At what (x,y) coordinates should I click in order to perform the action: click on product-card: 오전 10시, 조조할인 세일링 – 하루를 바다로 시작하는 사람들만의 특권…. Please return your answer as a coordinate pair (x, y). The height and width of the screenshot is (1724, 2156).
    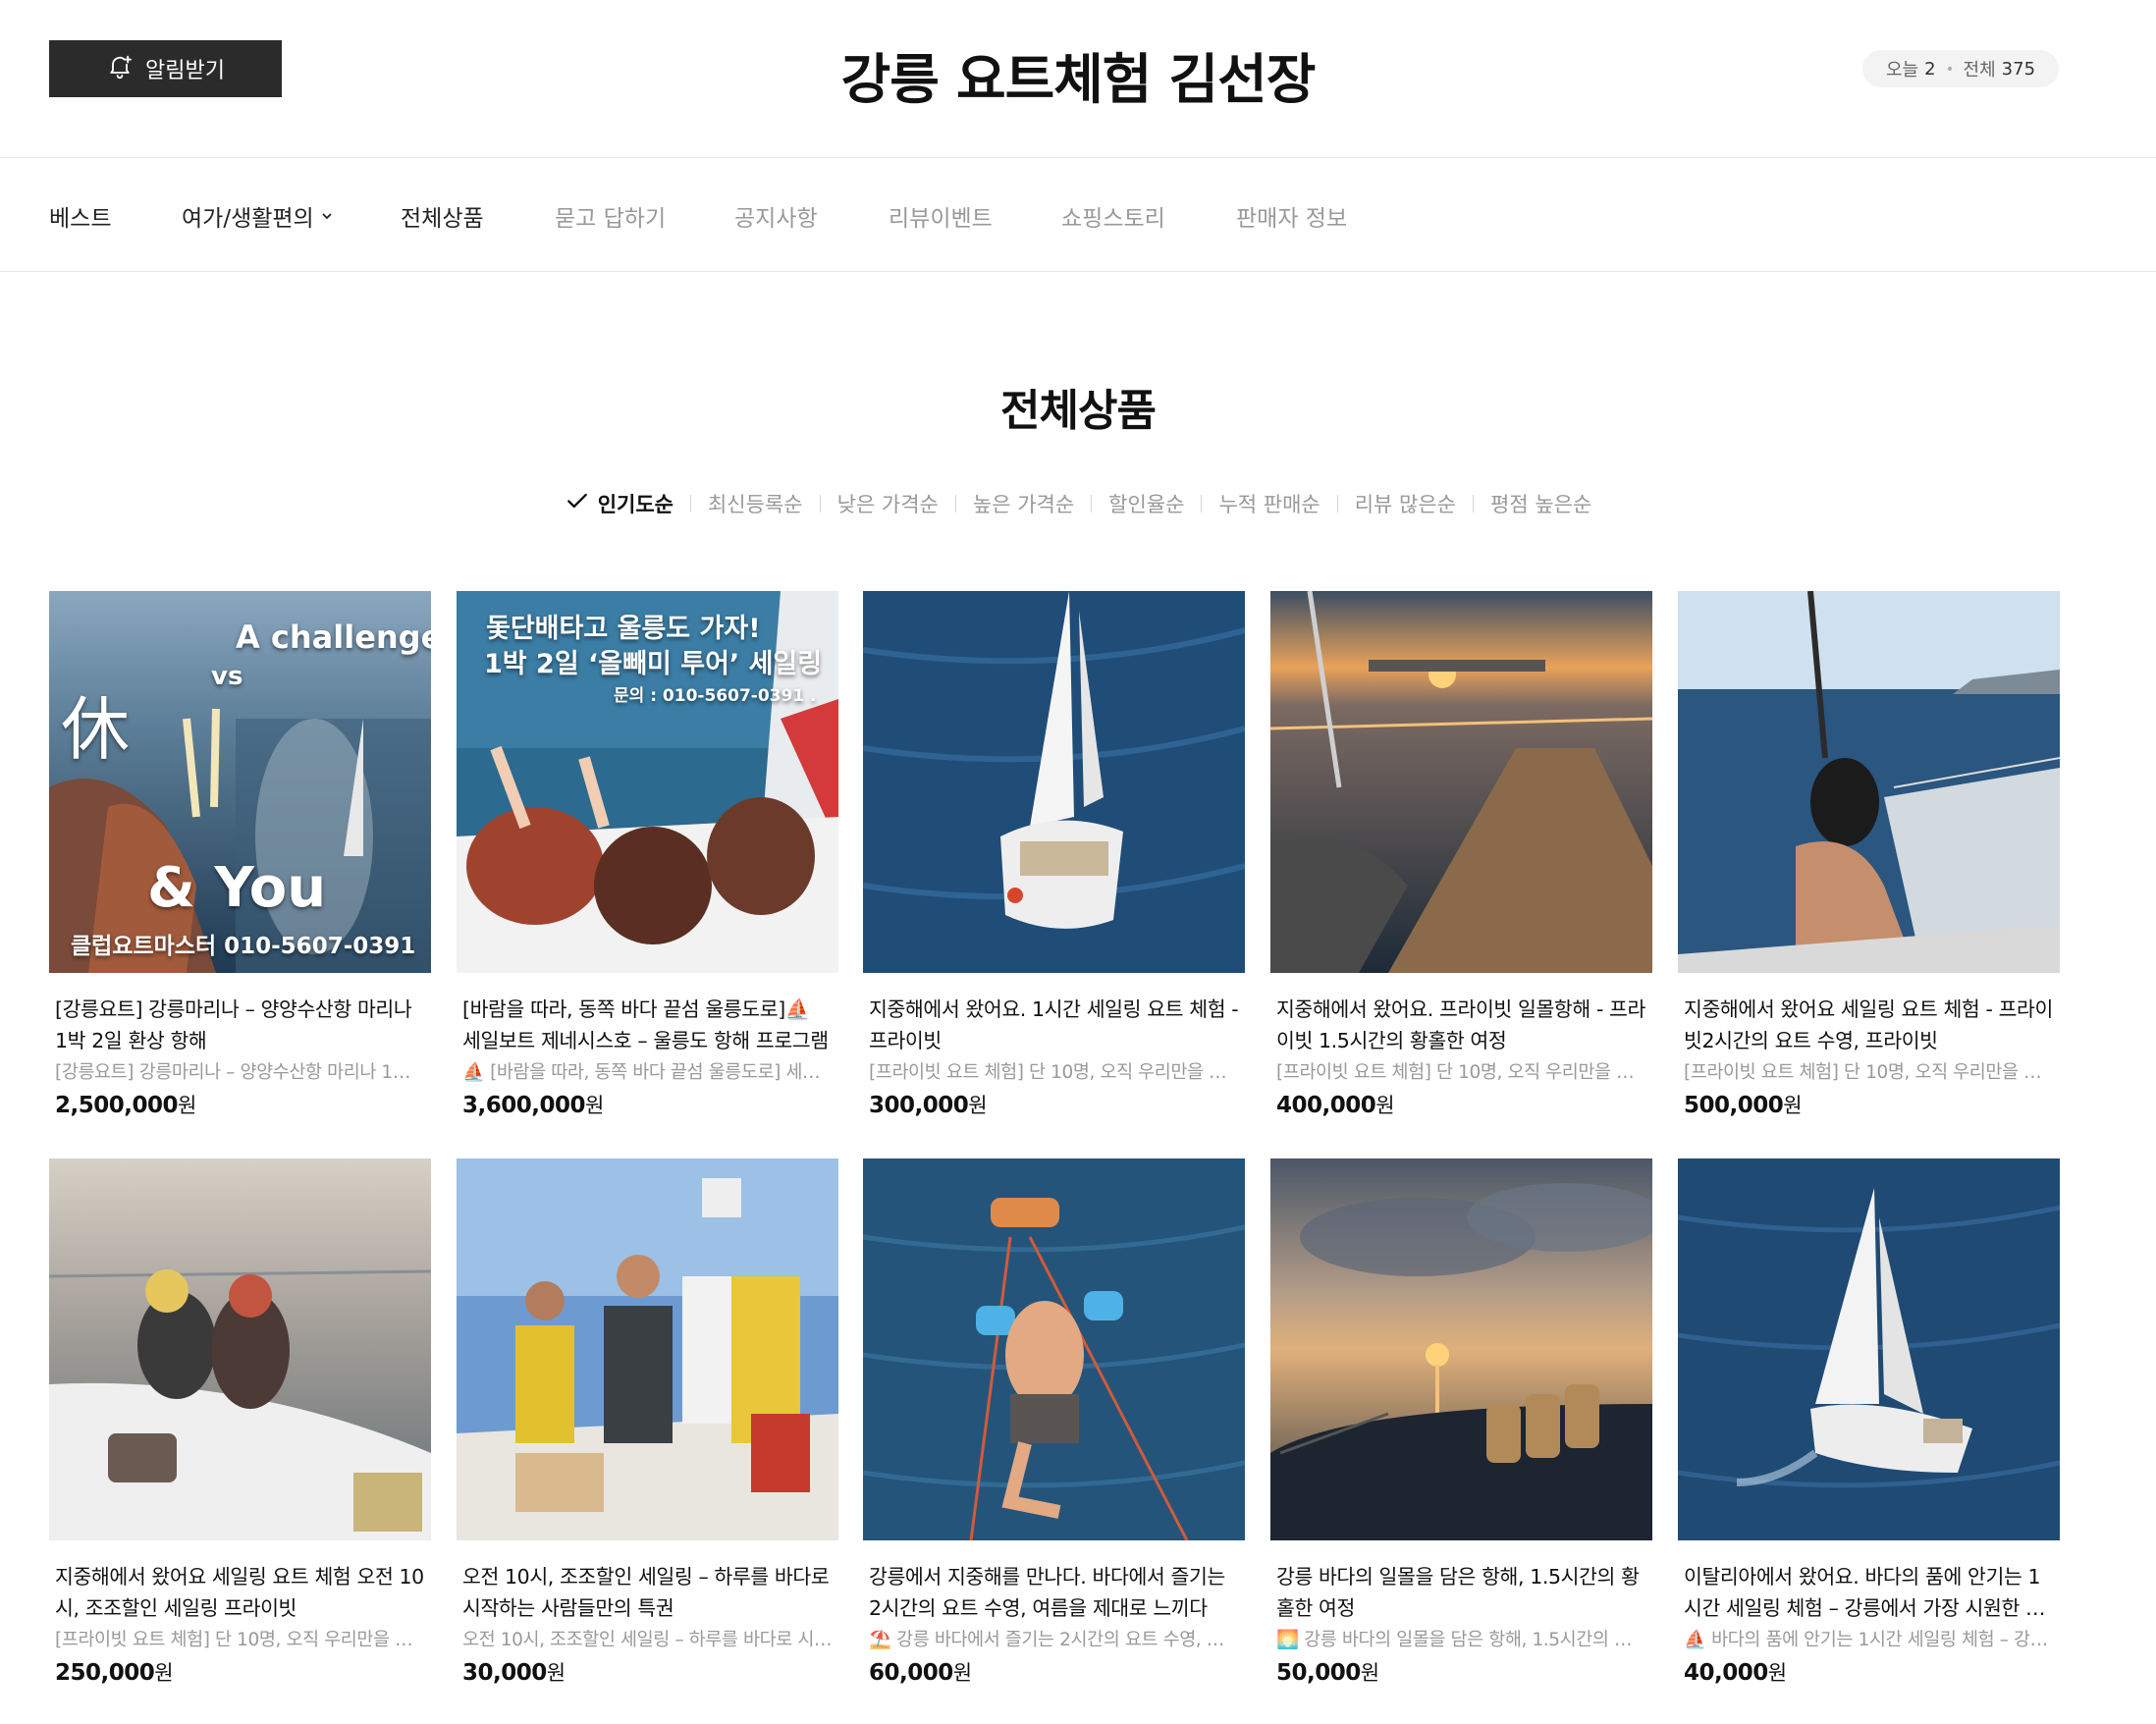
    Looking at the image, I should click on (648, 1424).